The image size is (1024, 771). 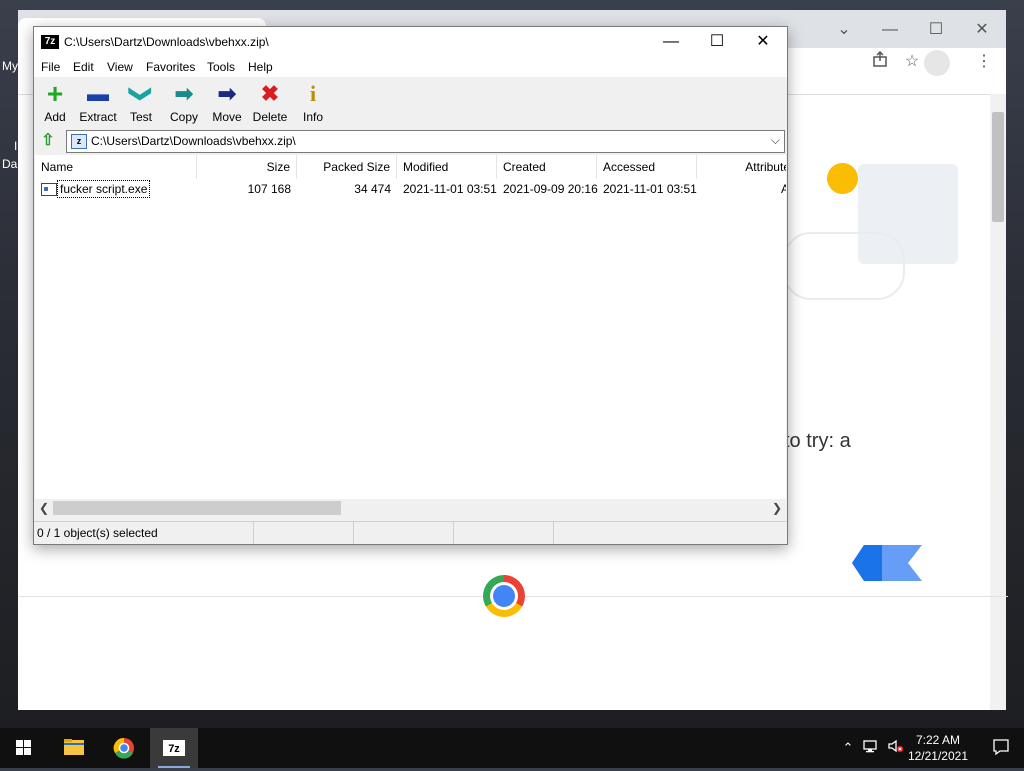 What do you see at coordinates (817, 441) in the screenshot?
I see `ntp-text: to try: a` at bounding box center [817, 441].